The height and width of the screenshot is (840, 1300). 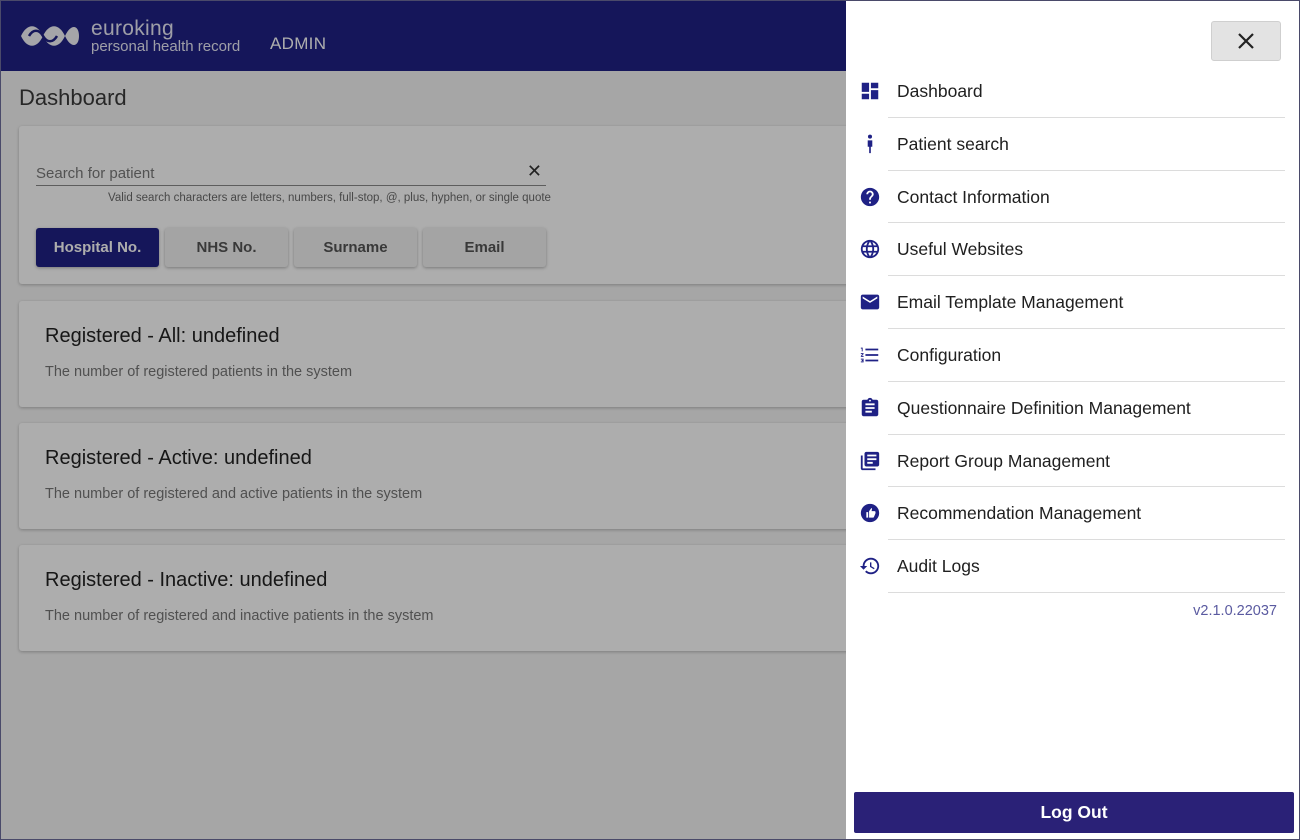 I want to click on nav-item-patient-search: Patient search, so click(x=1072, y=144).